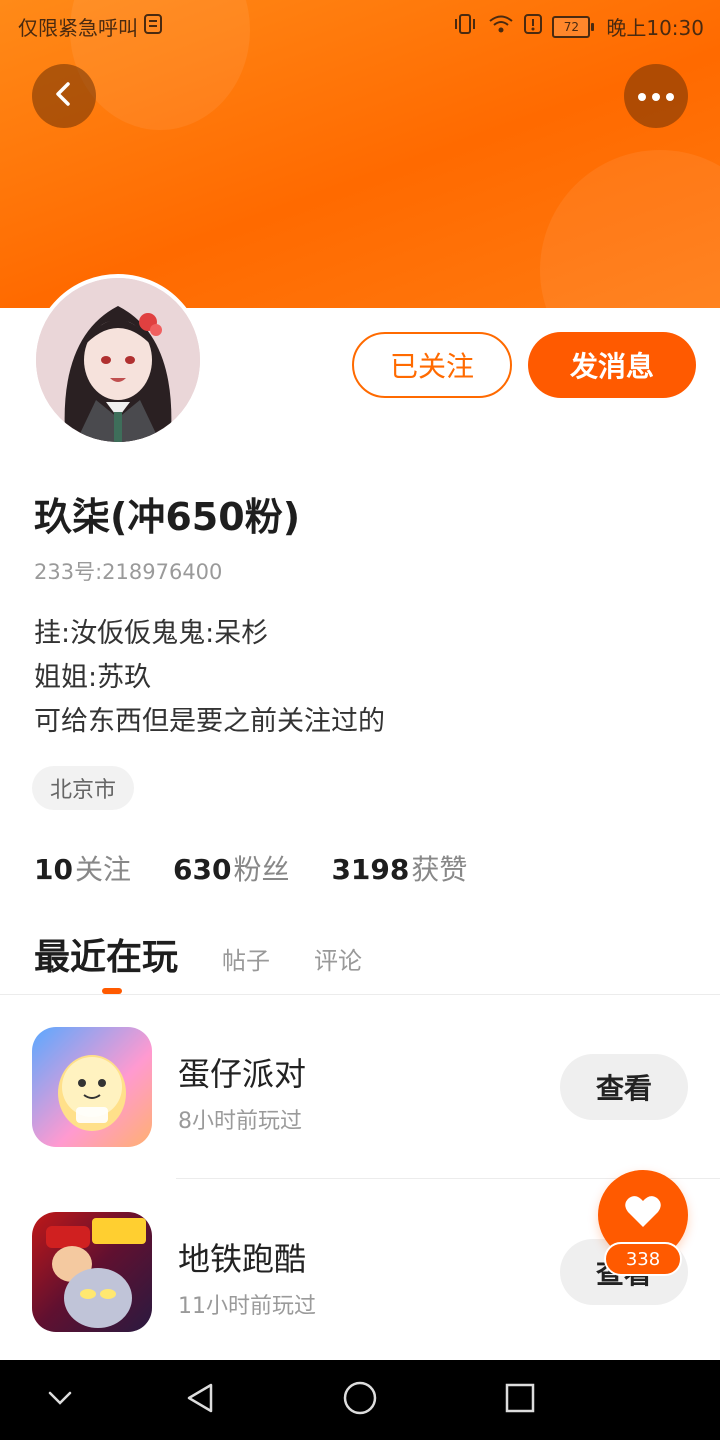  I want to click on carrier-text: 仅限紧急呼叫, so click(78, 28).